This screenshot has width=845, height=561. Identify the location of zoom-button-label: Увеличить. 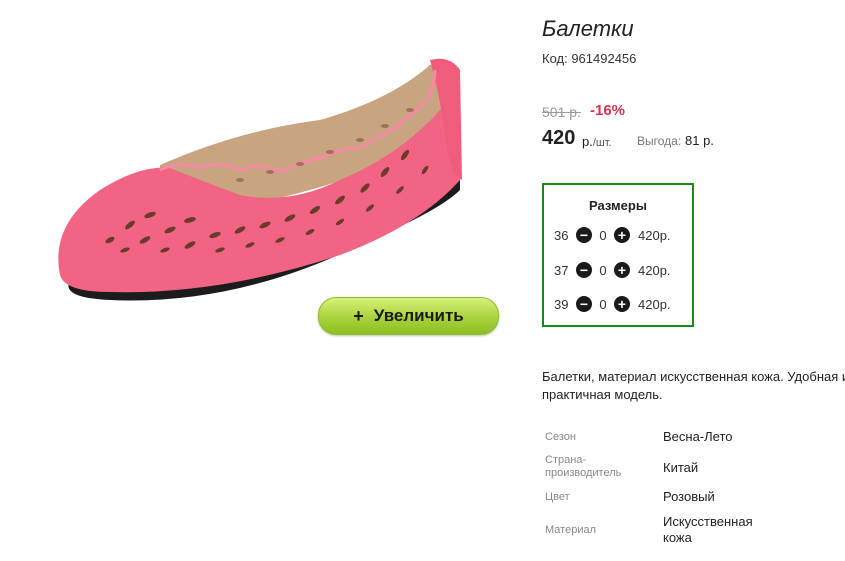
(418, 315).